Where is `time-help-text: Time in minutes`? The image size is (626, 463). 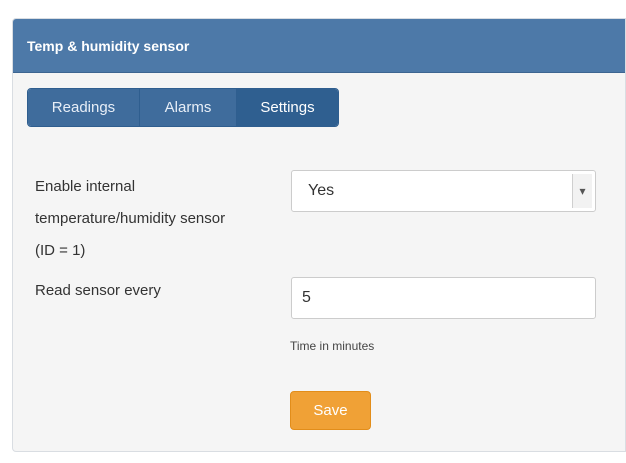 time-help-text: Time in minutes is located at coordinates (332, 346).